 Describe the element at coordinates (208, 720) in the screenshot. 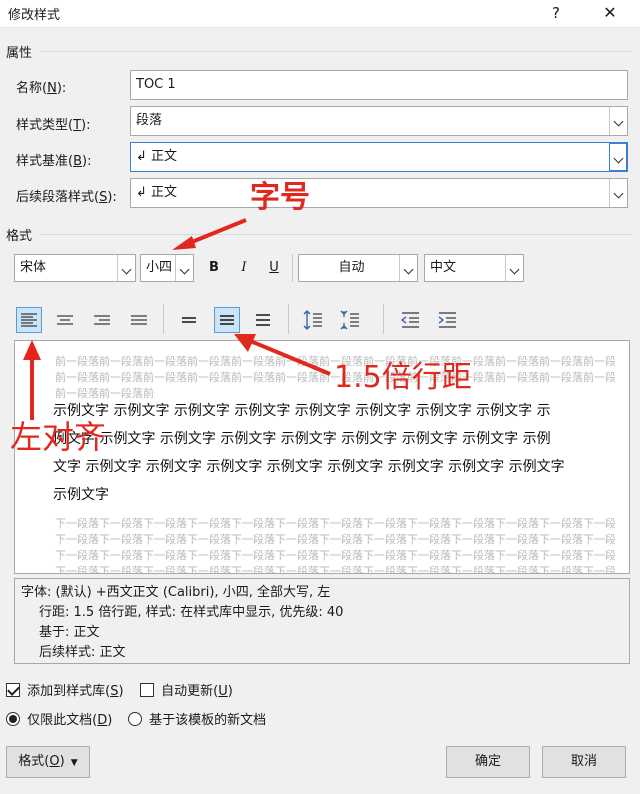

I see `new-documents-label: 基于该模板的新文档` at that location.